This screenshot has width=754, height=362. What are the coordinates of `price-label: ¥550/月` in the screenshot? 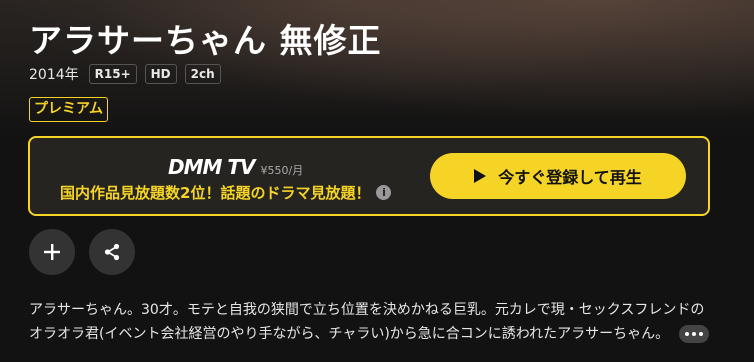 It's located at (282, 170).